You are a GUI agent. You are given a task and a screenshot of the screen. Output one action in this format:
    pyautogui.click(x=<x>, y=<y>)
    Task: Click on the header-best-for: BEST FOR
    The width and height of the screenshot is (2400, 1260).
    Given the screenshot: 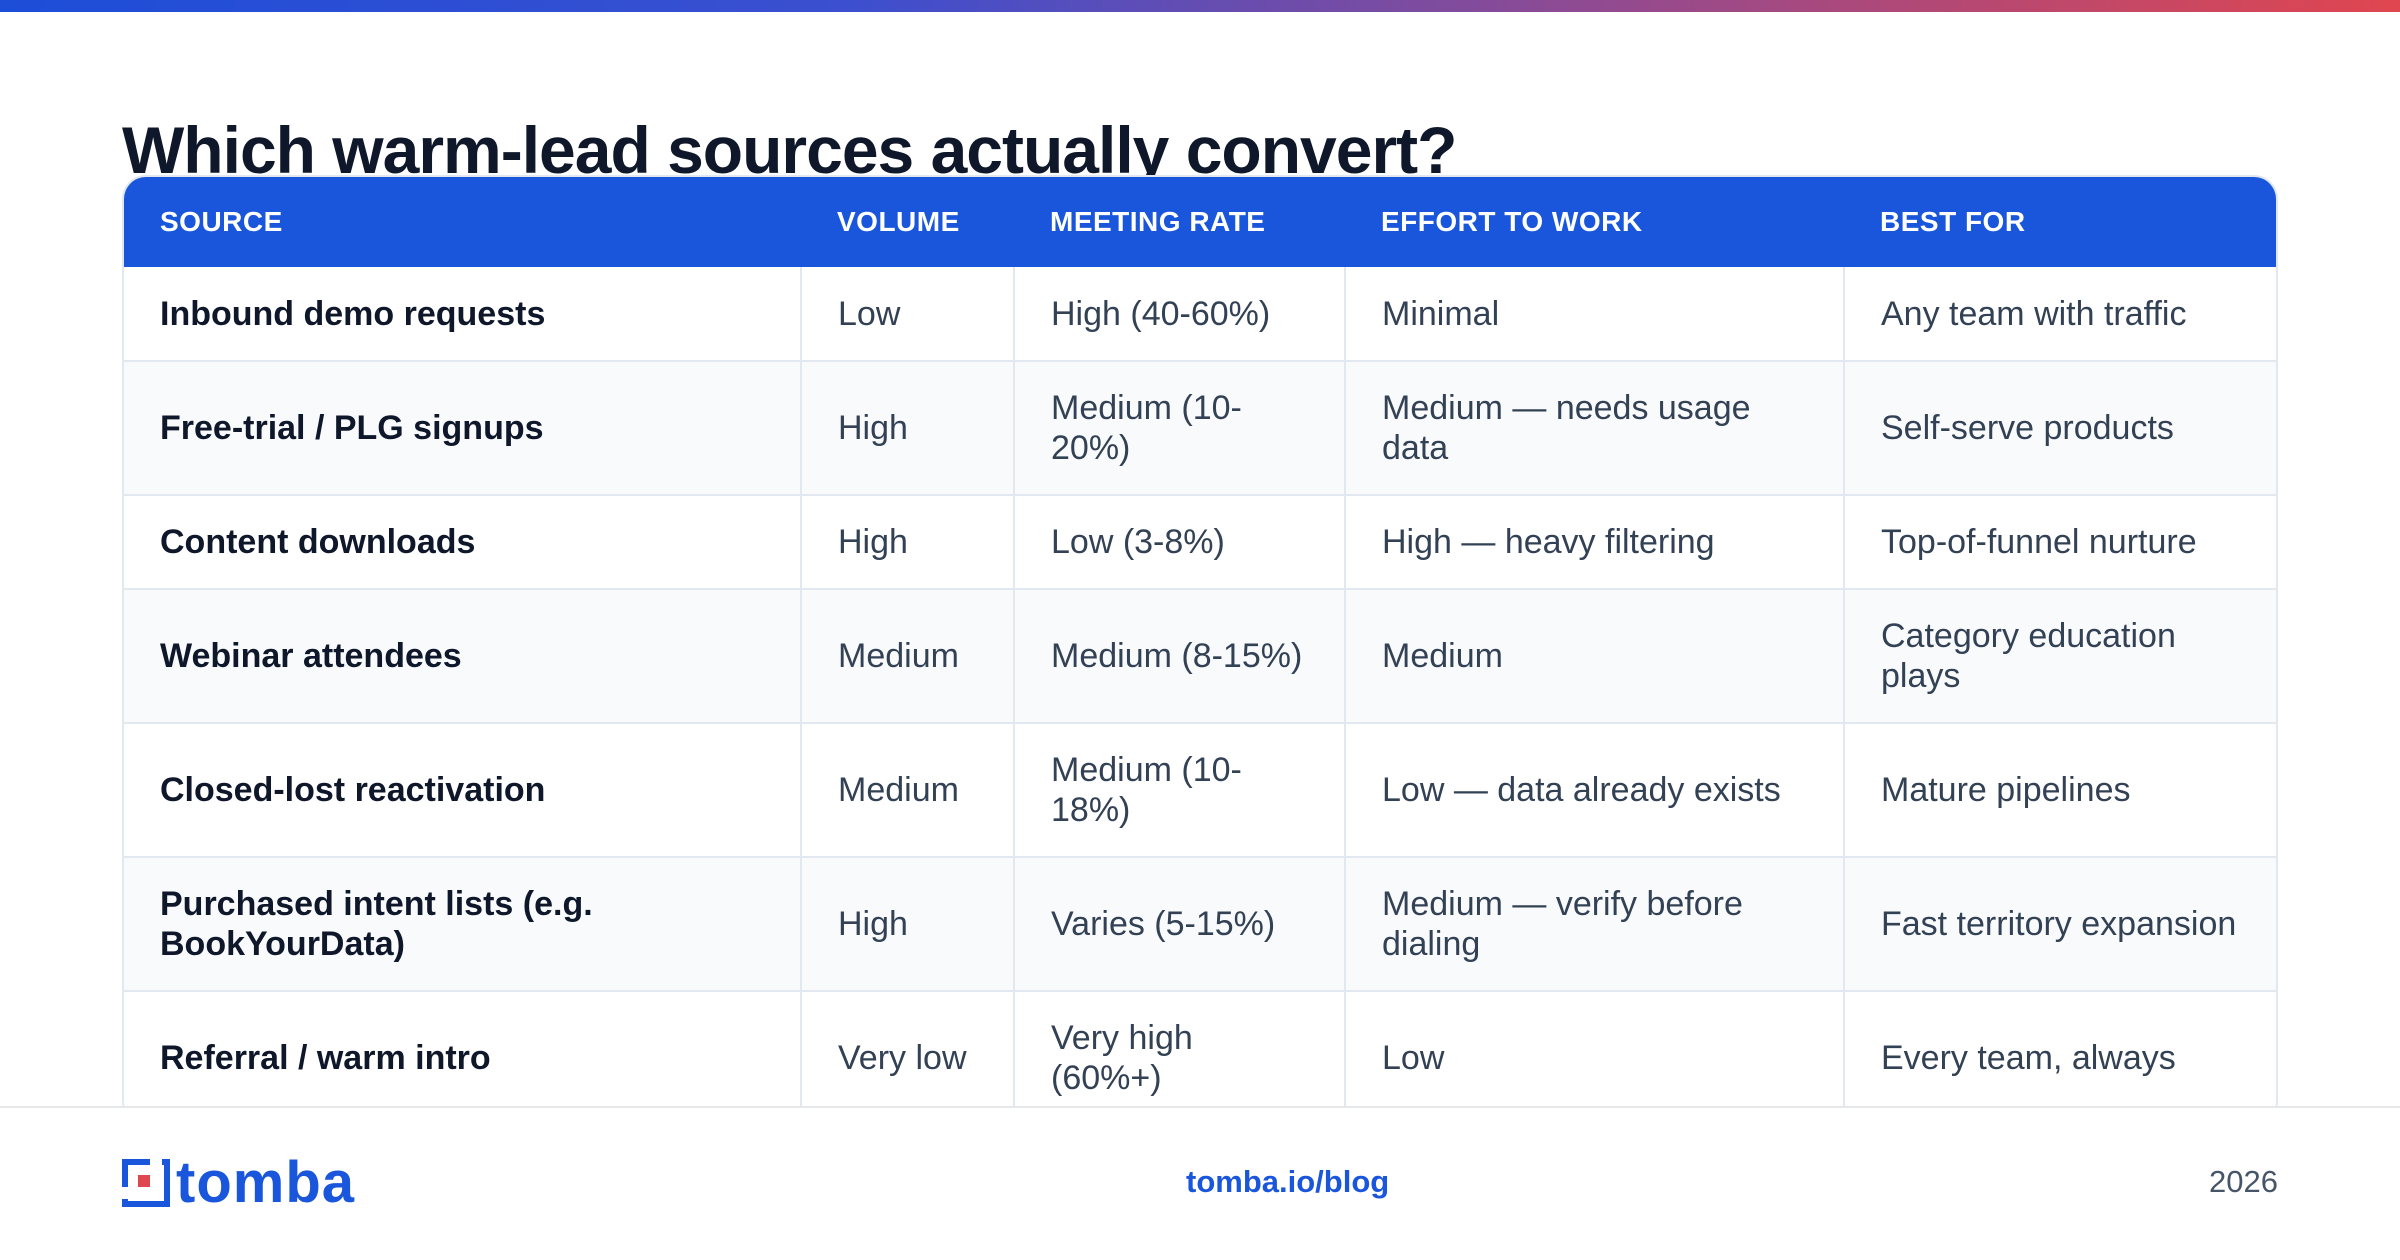 What is the action you would take?
    pyautogui.click(x=2060, y=222)
    